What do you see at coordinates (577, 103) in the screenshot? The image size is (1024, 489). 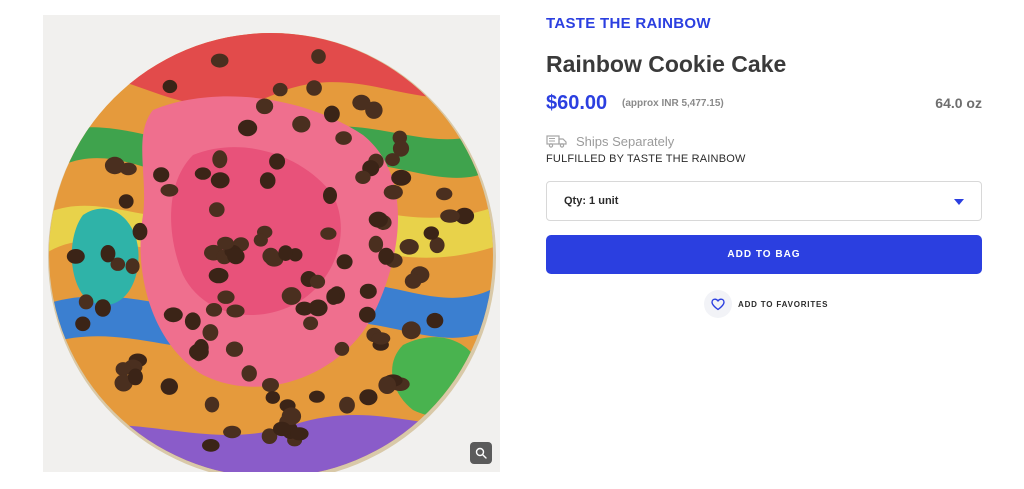 I see `product-price: $60.00` at bounding box center [577, 103].